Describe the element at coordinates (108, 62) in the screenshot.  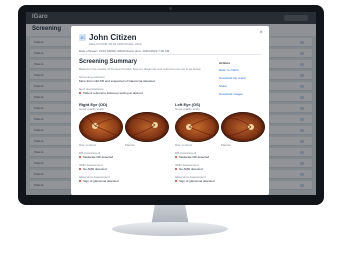
I see `summary-title: Screening Summary` at that location.